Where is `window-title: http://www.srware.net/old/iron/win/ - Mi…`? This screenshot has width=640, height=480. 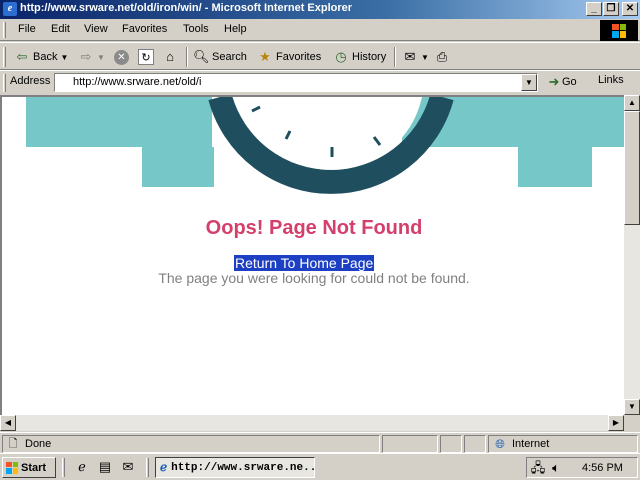 window-title: http://www.srware.net/old/iron/win/ - Mi… is located at coordinates (186, 8).